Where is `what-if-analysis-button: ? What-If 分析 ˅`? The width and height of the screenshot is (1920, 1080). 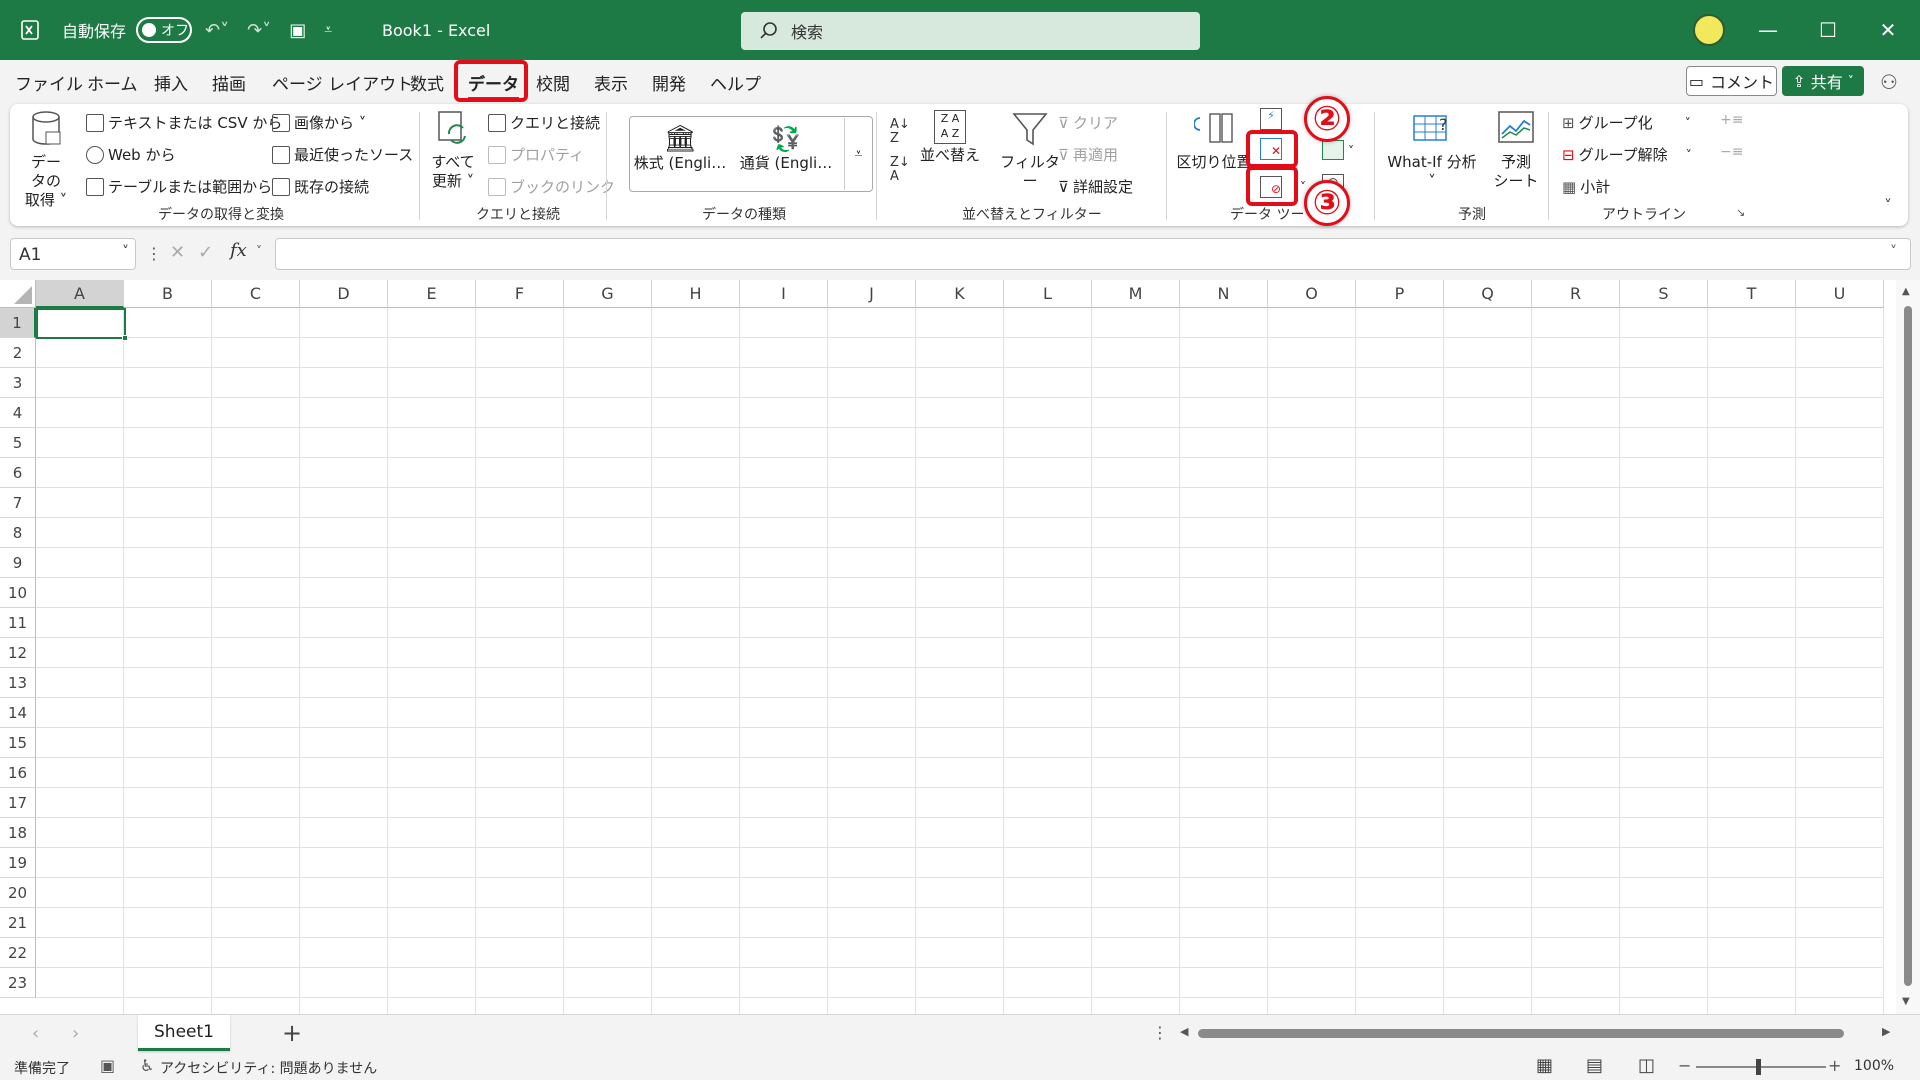
what-if-analysis-button: ? What-If 分析 ˅ is located at coordinates (1432, 150).